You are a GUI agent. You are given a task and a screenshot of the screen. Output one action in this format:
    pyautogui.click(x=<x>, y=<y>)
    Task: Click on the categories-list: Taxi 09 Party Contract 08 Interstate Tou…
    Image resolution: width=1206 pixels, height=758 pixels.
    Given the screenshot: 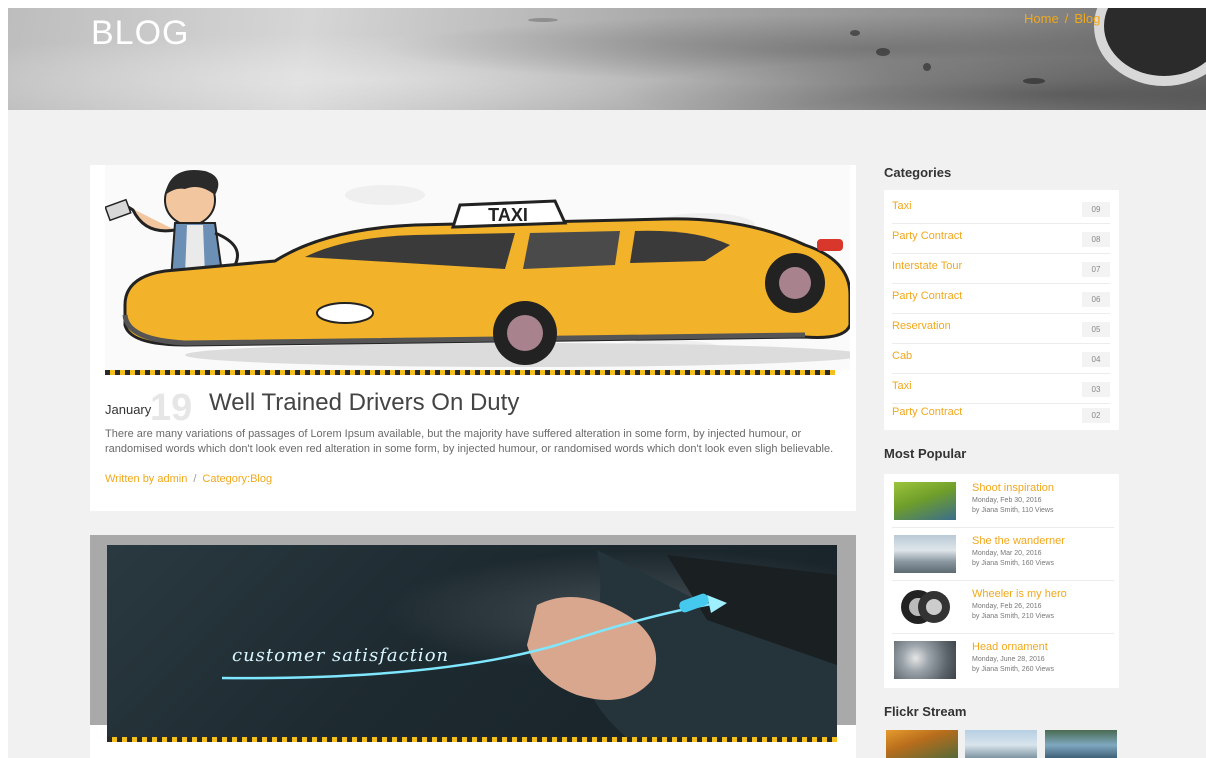 What is the action you would take?
    pyautogui.click(x=1001, y=310)
    